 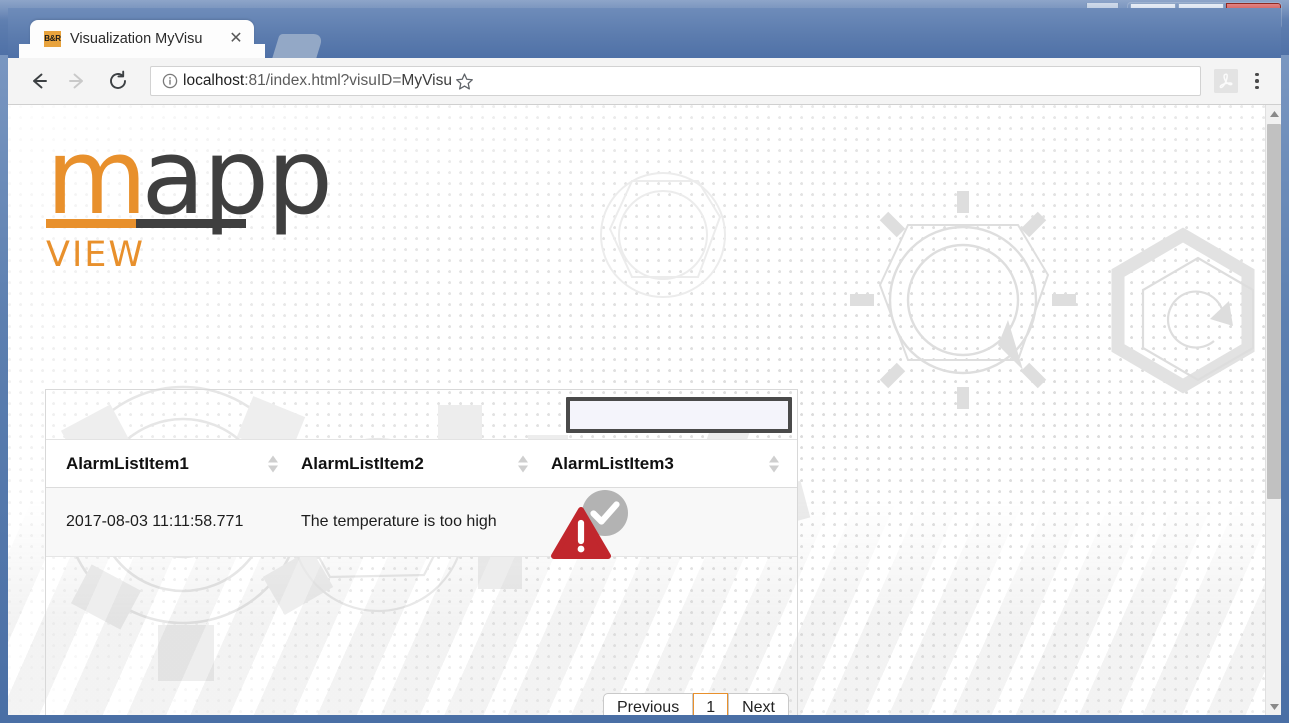 I want to click on column-header-label: AlarmListItem3, so click(x=612, y=463).